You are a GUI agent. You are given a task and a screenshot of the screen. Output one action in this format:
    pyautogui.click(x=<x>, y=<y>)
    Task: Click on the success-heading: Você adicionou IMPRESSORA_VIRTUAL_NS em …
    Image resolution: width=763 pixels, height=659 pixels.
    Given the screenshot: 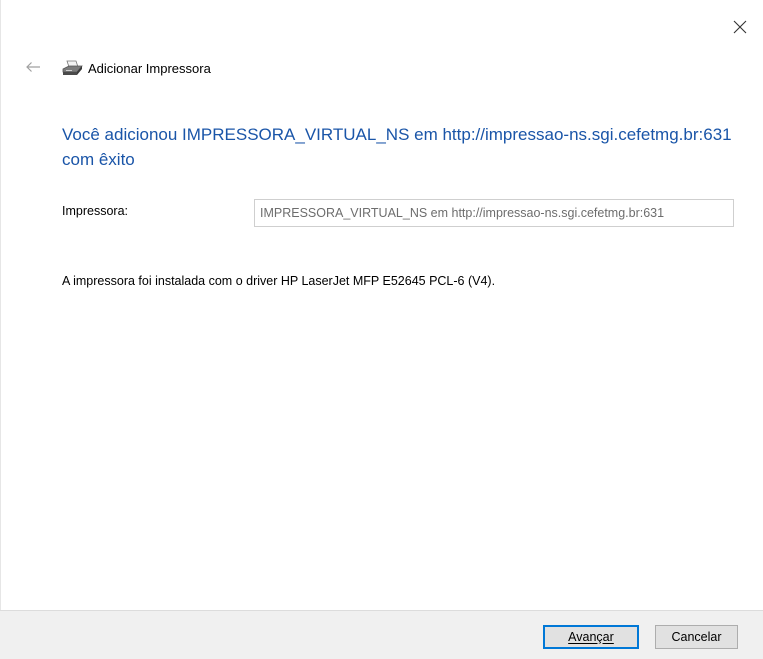 What is the action you would take?
    pyautogui.click(x=397, y=147)
    